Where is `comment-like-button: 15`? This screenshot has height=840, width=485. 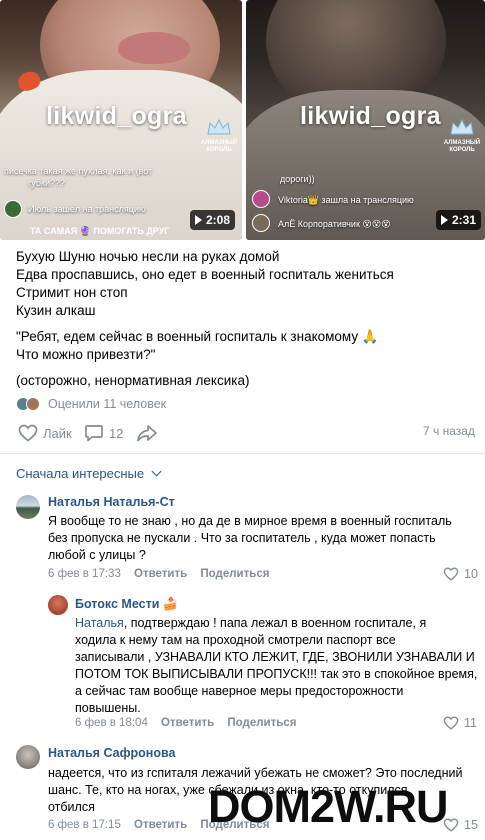
comment-like-button: 15 is located at coordinates (460, 825).